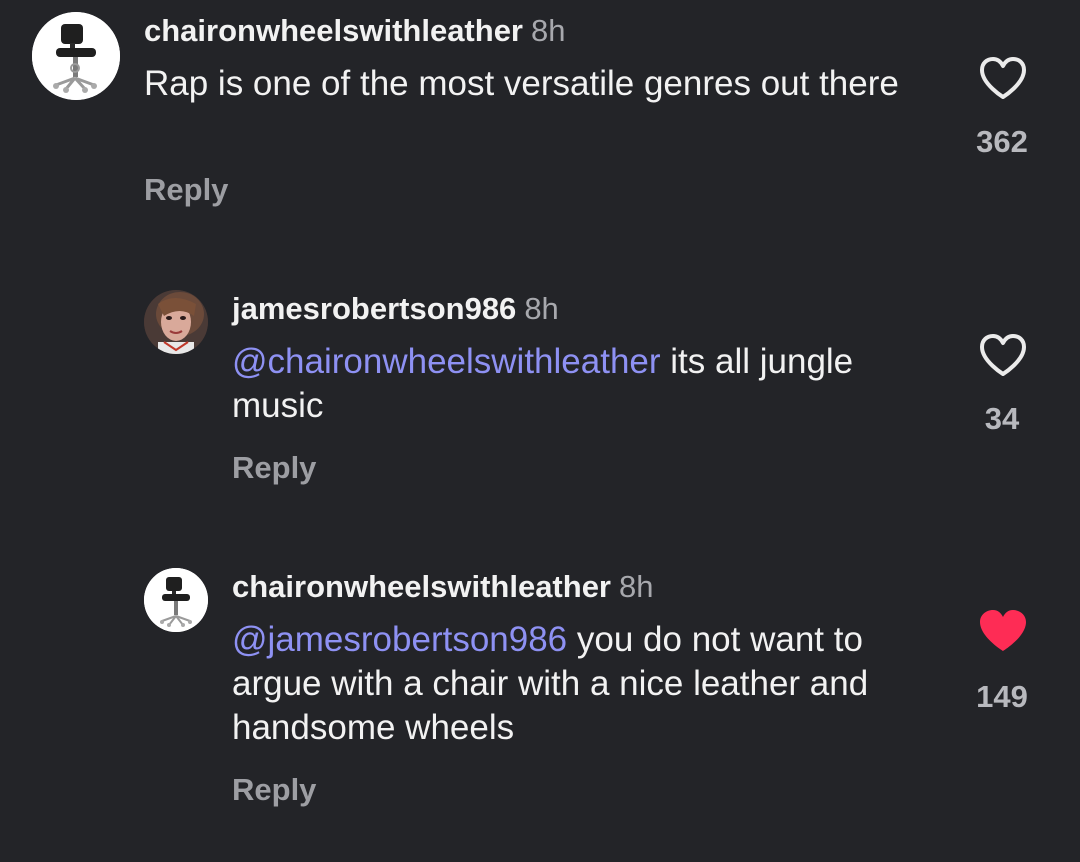 The width and height of the screenshot is (1080, 862). Describe the element at coordinates (1003, 631) in the screenshot. I see `heart-filled-icon` at that location.